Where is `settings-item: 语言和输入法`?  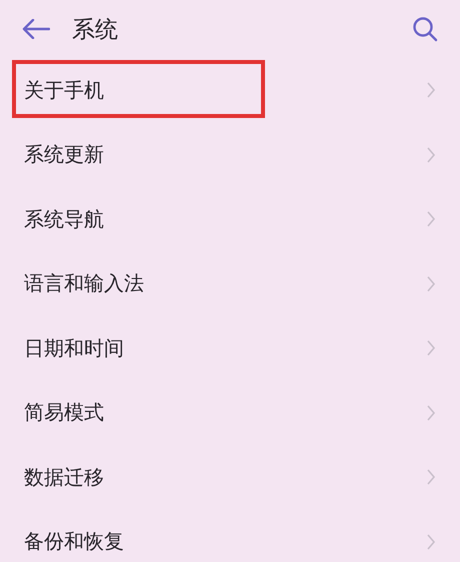 settings-item: 语言和输入法 is located at coordinates (225, 284).